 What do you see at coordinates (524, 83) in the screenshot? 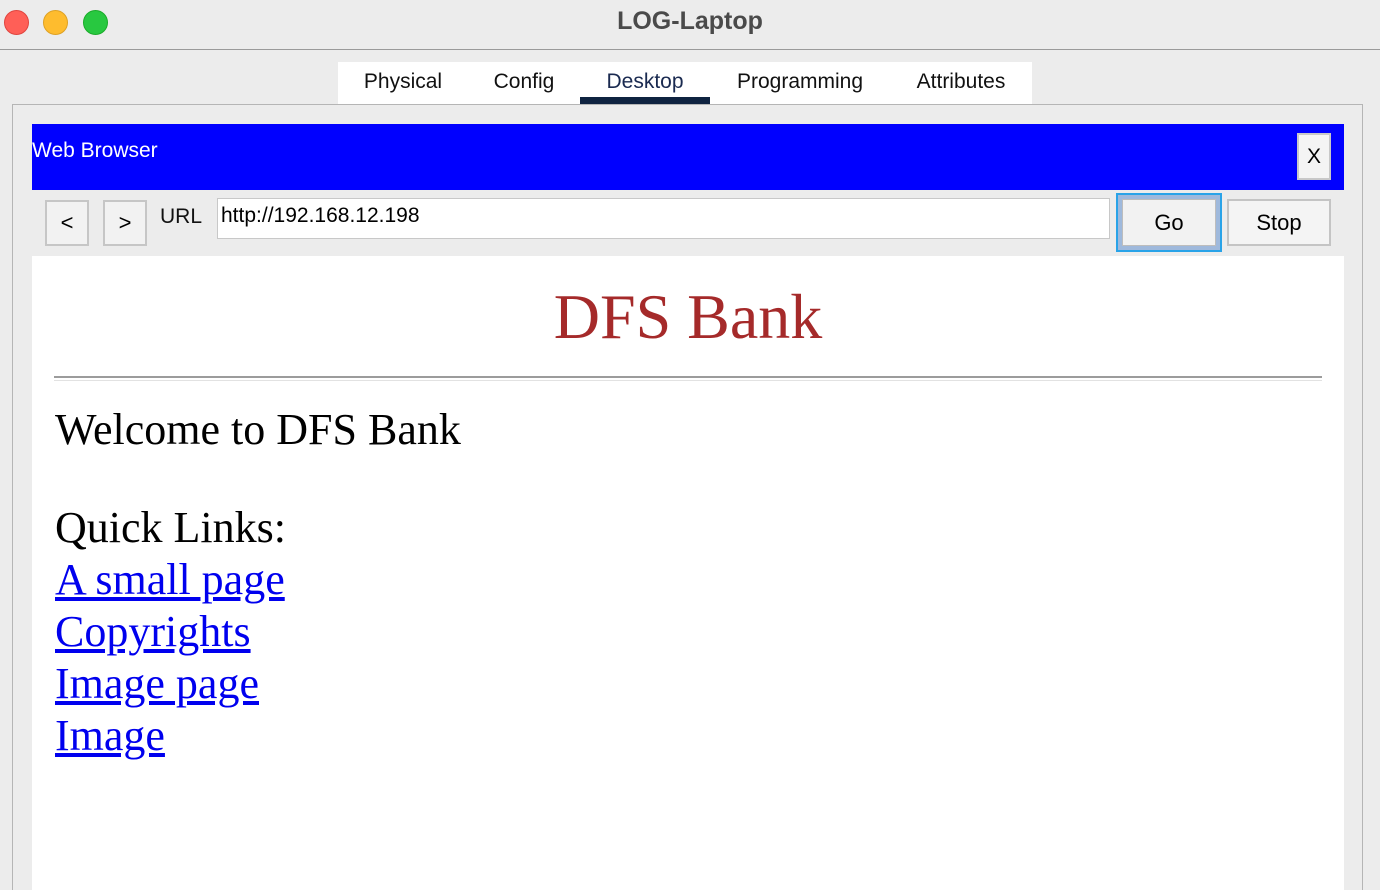
I see `tab-config: Config` at bounding box center [524, 83].